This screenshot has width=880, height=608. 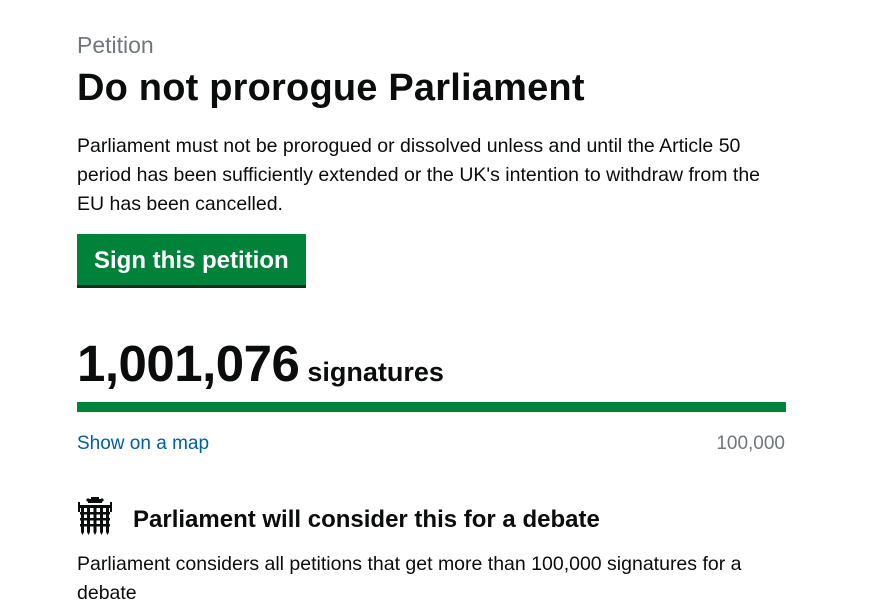 I want to click on signature-threshold: 100,000, so click(x=750, y=443).